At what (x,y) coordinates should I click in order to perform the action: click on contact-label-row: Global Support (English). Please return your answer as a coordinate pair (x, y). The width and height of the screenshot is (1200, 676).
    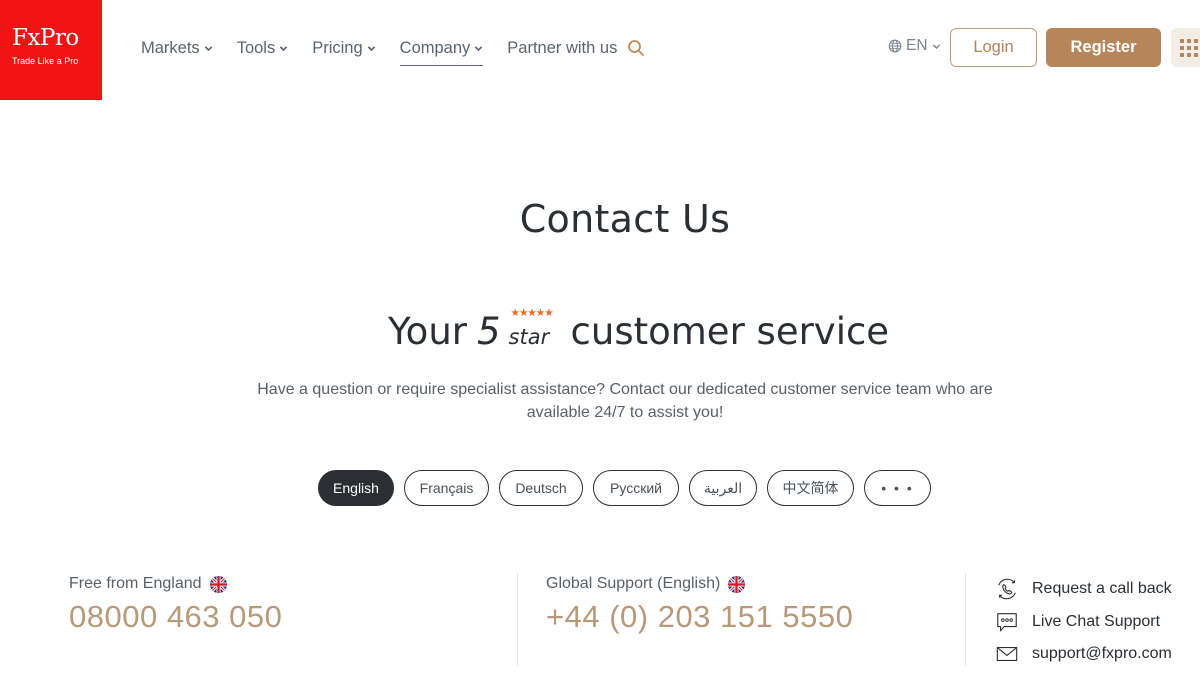
    Looking at the image, I should click on (755, 584).